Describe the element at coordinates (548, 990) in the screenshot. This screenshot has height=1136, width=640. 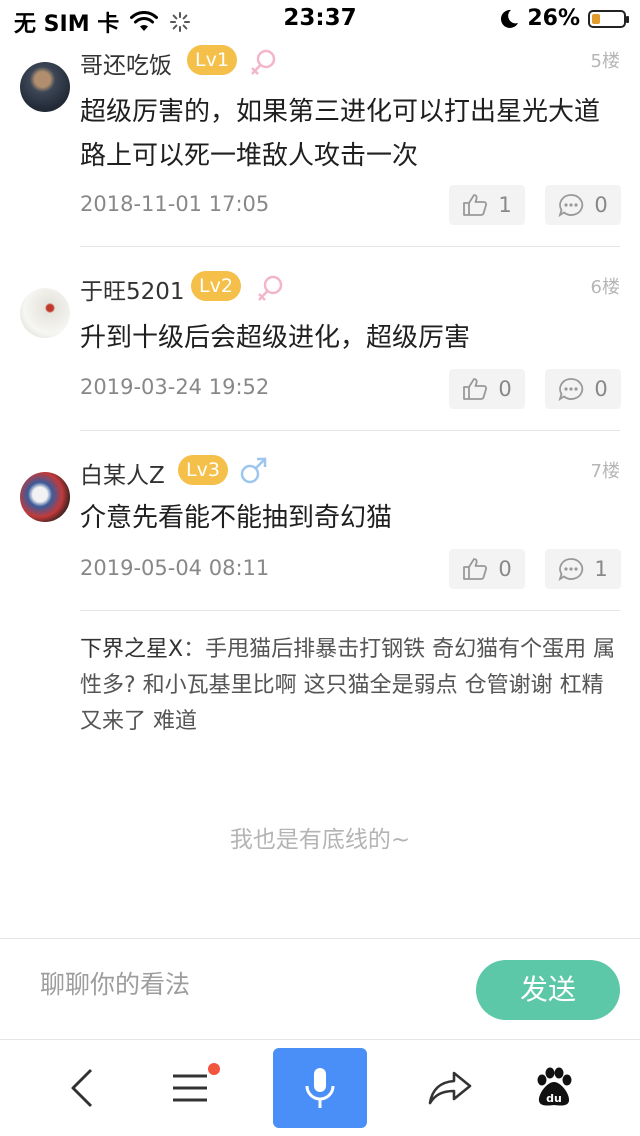
I see `send-button: 发送` at that location.